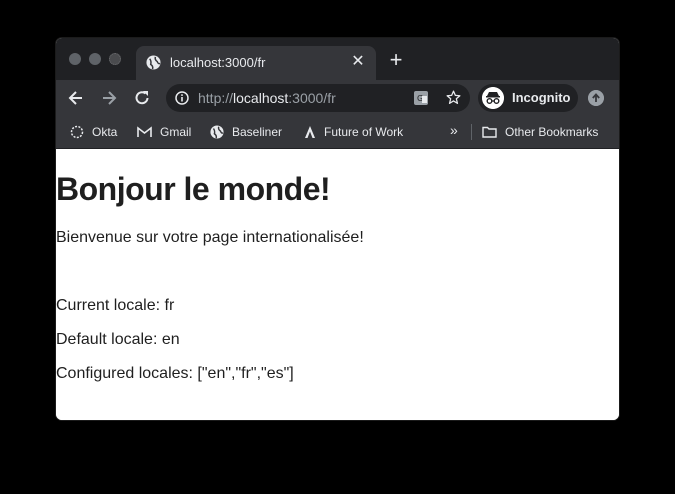  Describe the element at coordinates (364, 132) in the screenshot. I see `bookmark-label: Future of Work` at that location.